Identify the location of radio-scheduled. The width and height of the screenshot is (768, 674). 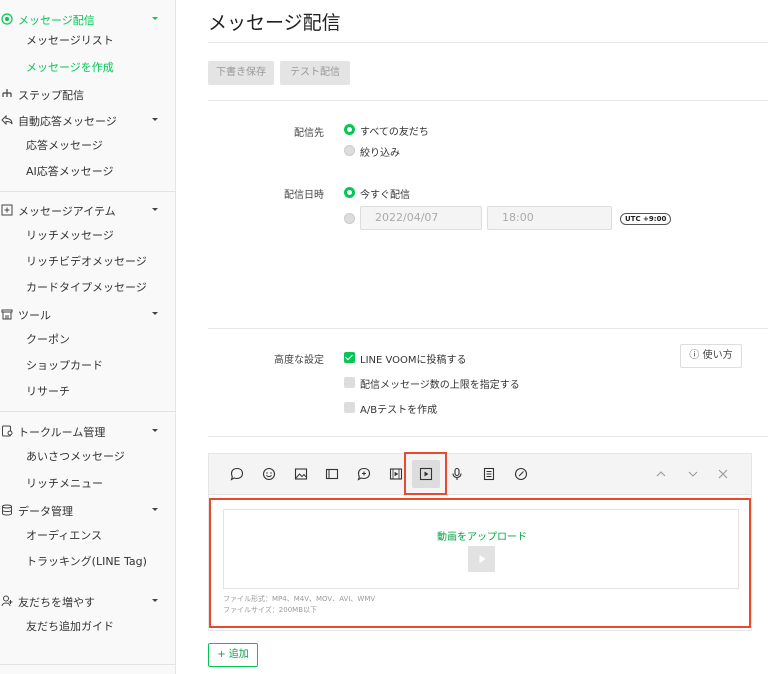
(349, 218).